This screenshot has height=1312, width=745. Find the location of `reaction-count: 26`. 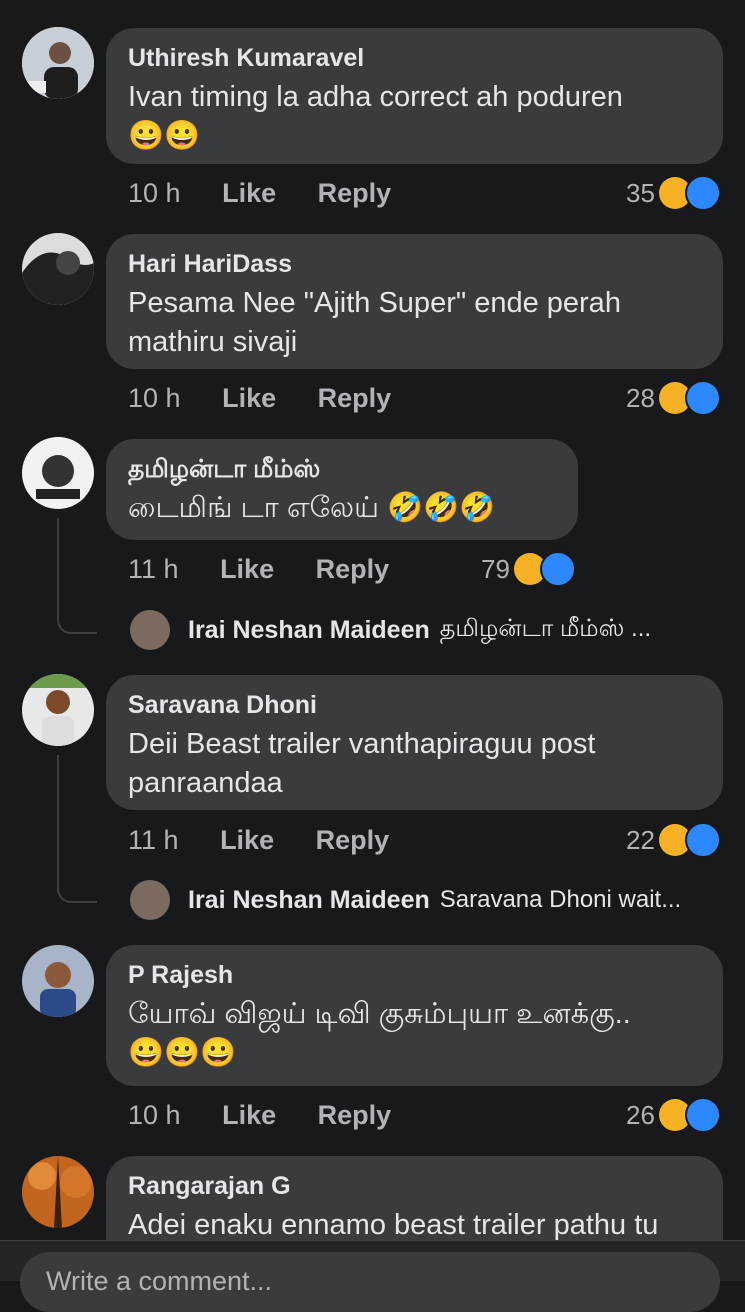

reaction-count: 26 is located at coordinates (673, 1115).